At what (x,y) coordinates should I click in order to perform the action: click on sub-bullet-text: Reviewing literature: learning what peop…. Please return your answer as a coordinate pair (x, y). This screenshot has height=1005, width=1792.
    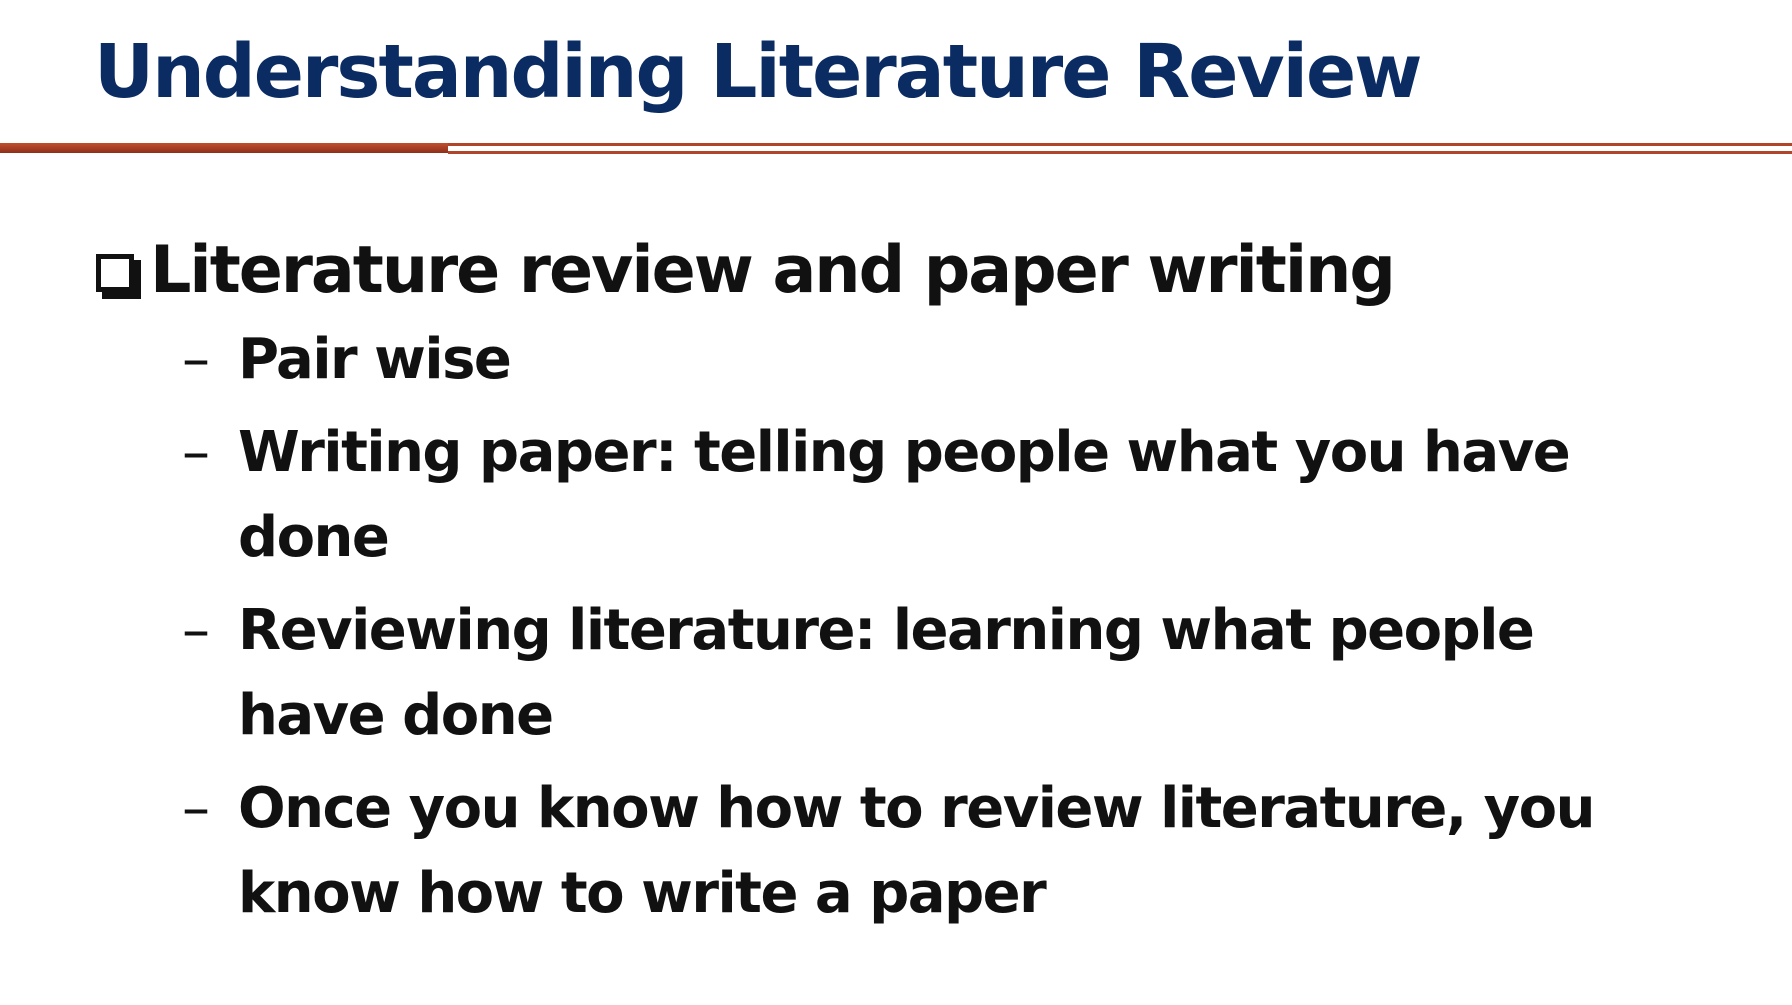
    Looking at the image, I should click on (886, 673).